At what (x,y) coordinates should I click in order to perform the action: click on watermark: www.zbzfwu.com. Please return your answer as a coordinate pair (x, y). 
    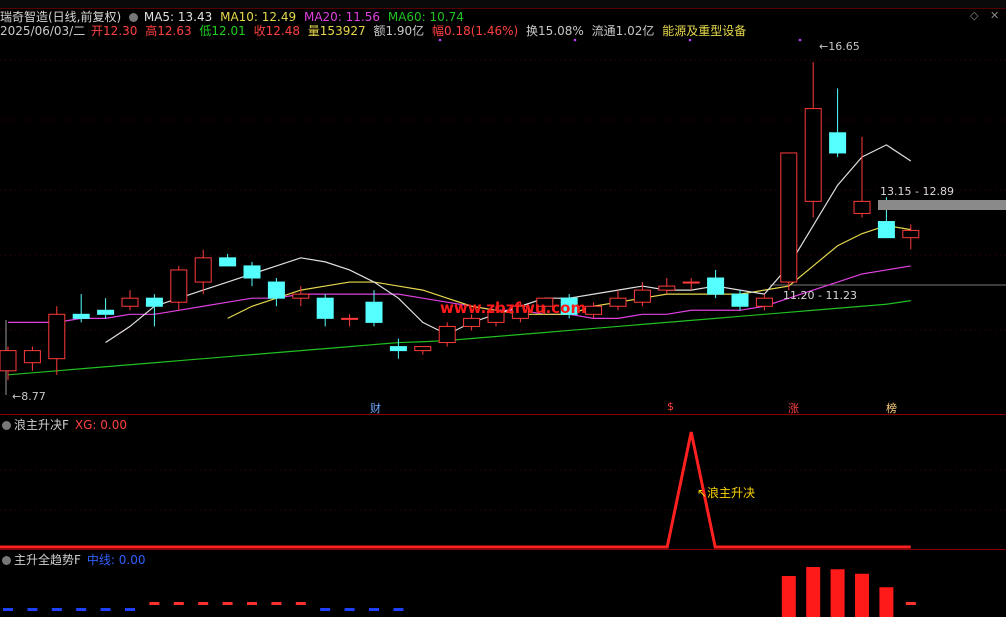
    Looking at the image, I should click on (513, 308).